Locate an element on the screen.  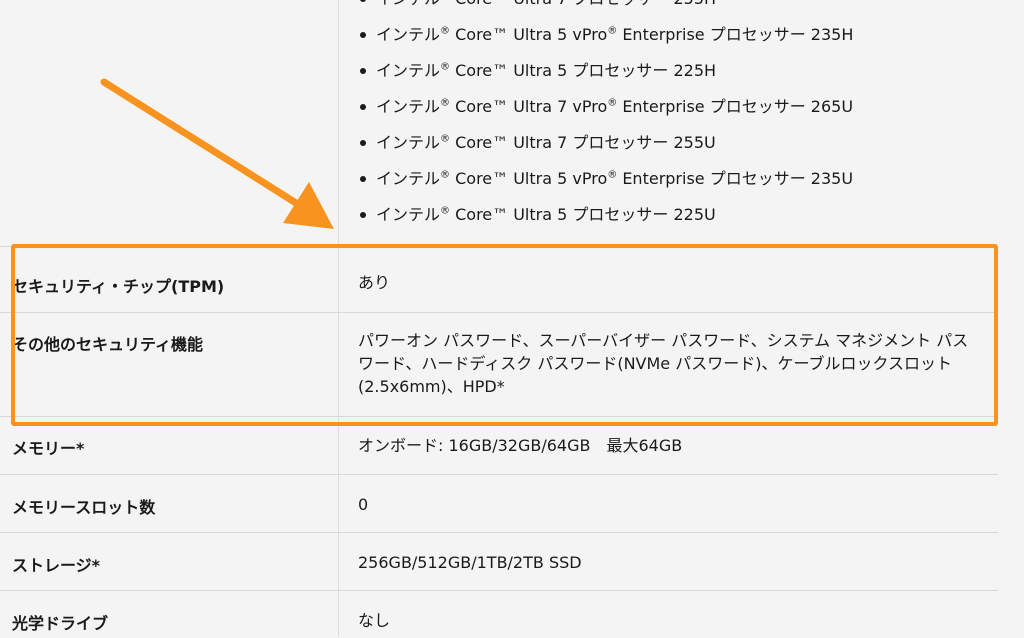
spec-row-optical-drive: 光学ドライブ なし is located at coordinates (499, 614).